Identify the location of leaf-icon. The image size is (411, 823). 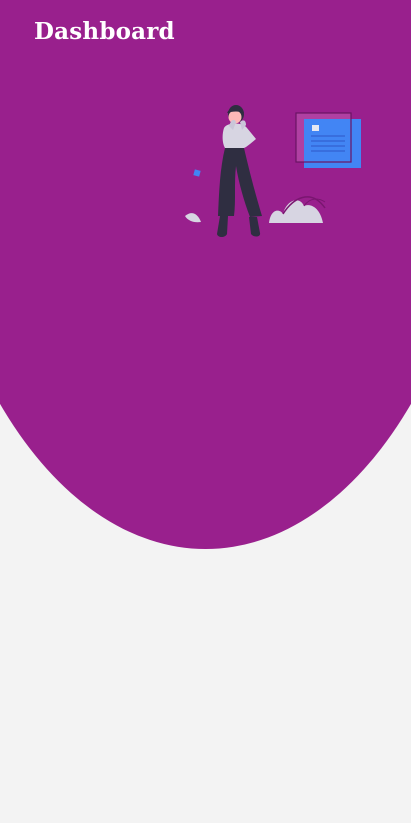
(193, 218).